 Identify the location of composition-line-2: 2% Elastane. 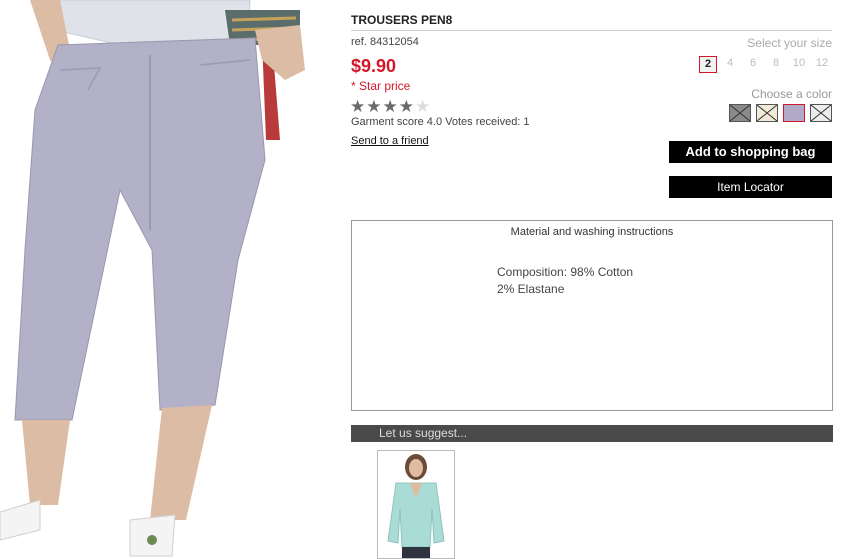
(531, 289).